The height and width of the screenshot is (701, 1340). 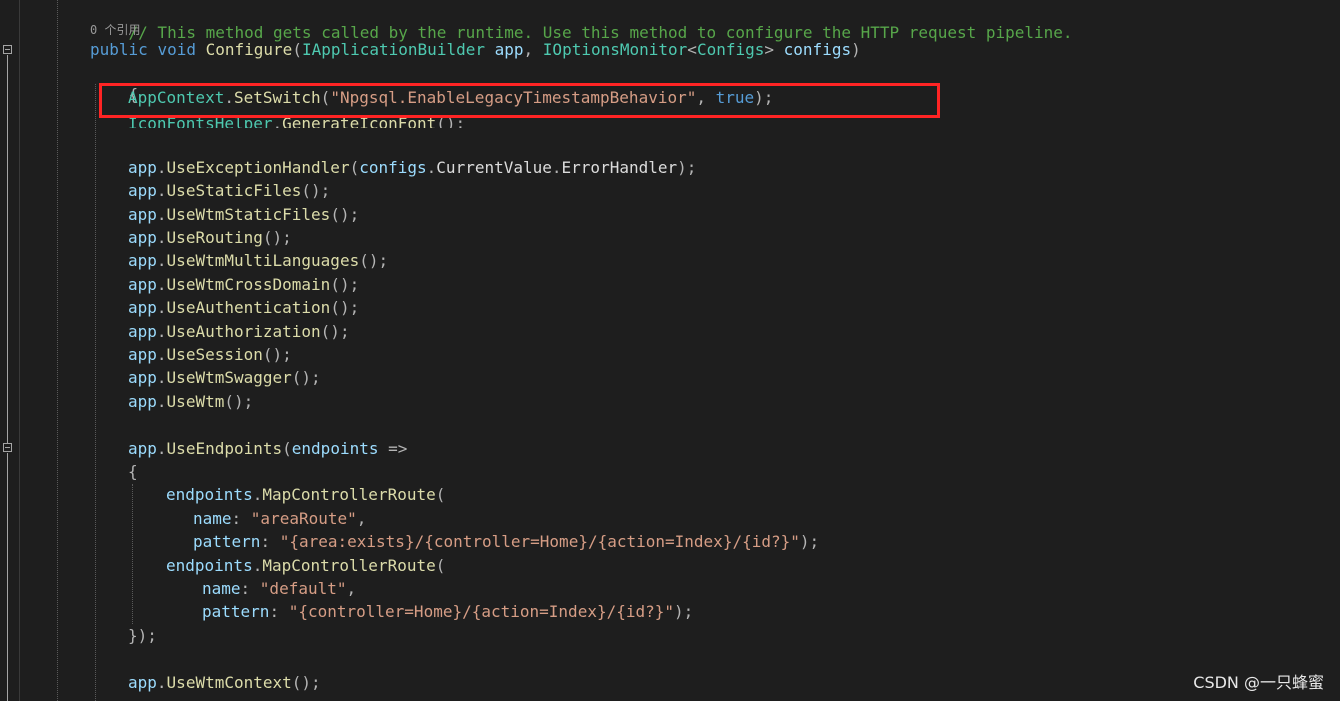 I want to click on code-line-app-call: app.UseStaticFiles();, so click(x=229, y=191).